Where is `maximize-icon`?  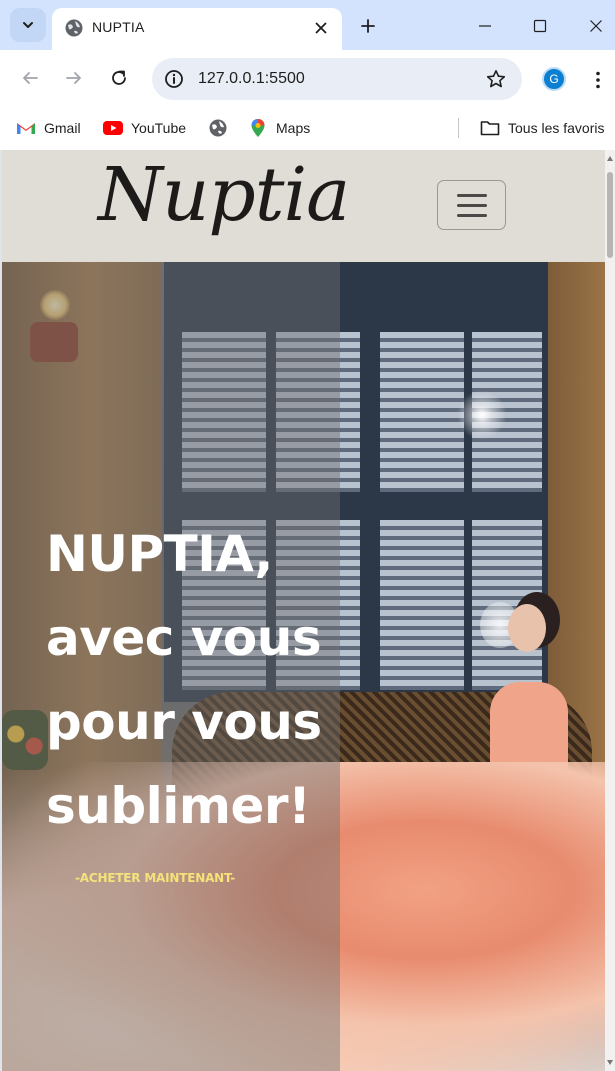 maximize-icon is located at coordinates (540, 26).